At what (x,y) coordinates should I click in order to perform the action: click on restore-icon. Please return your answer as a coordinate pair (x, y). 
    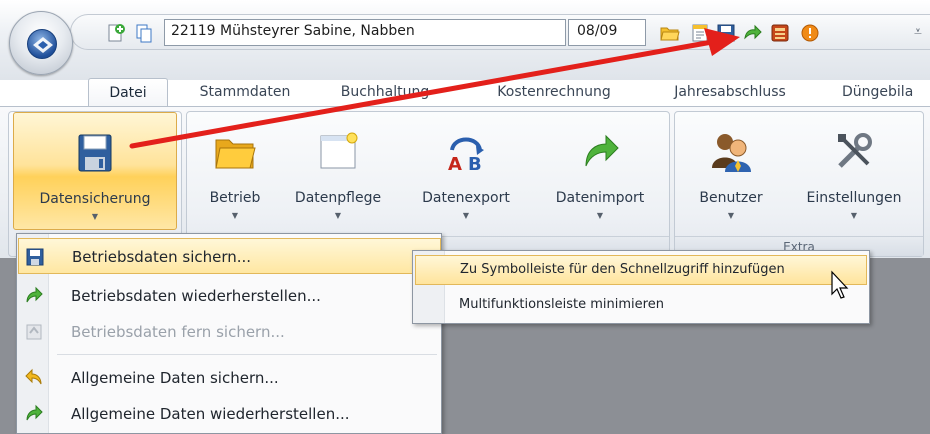
    Looking at the image, I should click on (752, 33).